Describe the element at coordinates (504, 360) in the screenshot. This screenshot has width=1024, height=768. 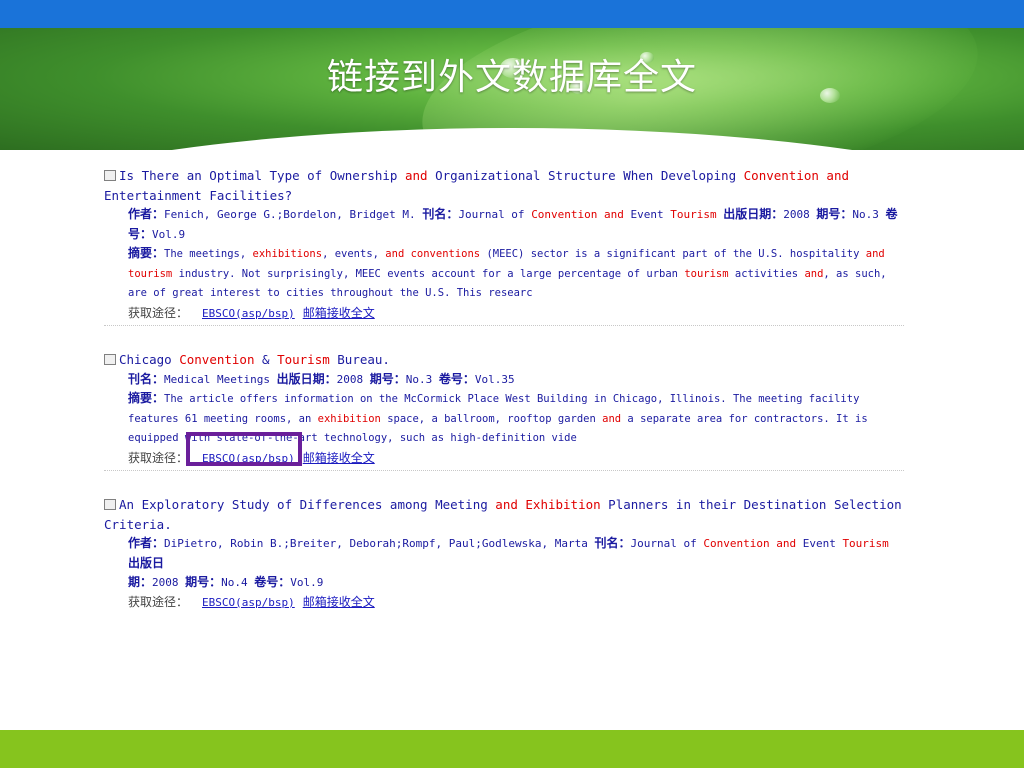
I see `record-title: Chicago Convention & Tourism Bureau.` at that location.